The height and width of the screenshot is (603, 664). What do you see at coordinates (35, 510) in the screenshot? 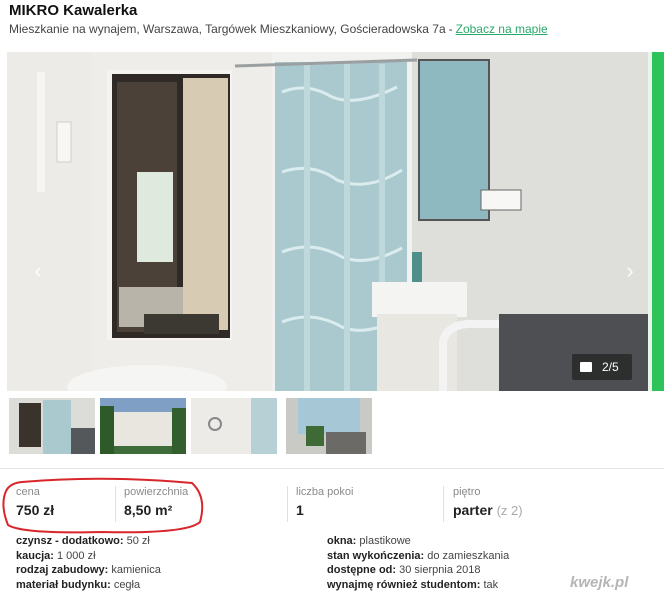
I see `param-price-value: 750 zł` at bounding box center [35, 510].